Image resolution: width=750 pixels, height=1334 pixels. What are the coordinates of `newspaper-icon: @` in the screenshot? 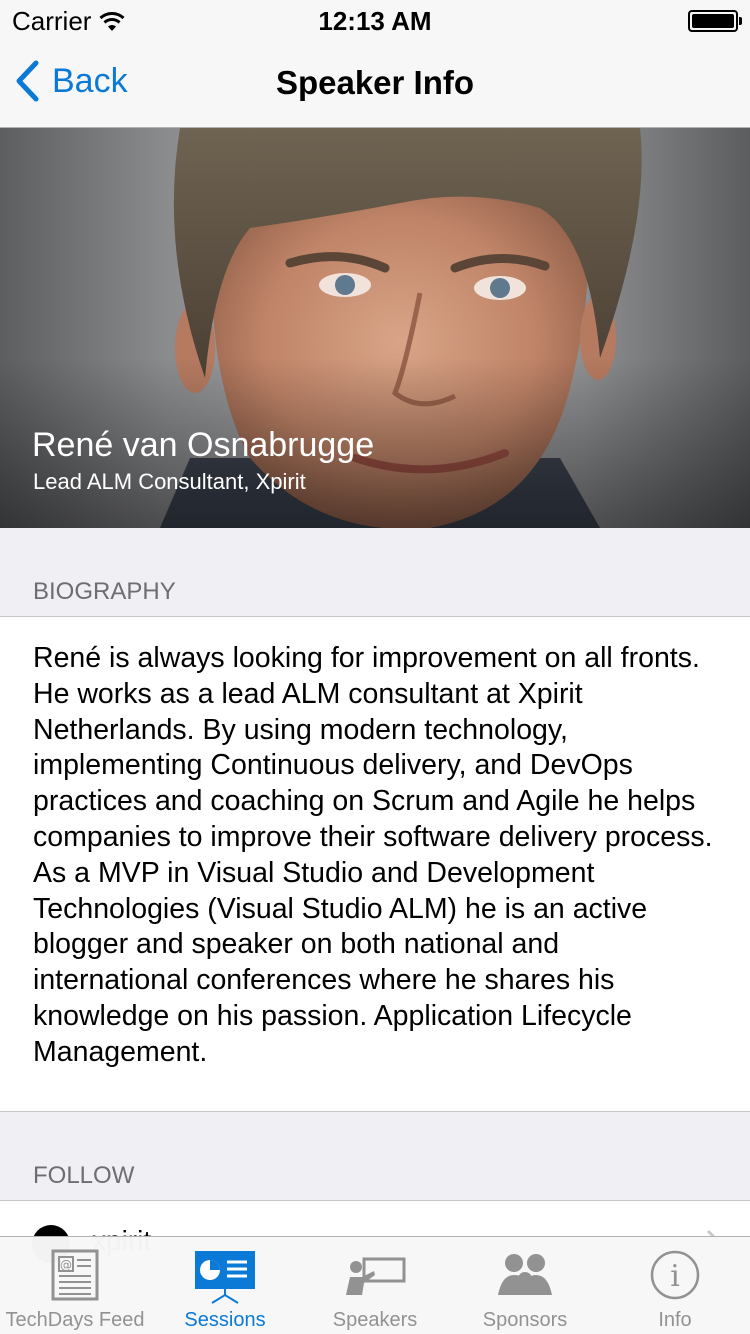 It's located at (75, 1275).